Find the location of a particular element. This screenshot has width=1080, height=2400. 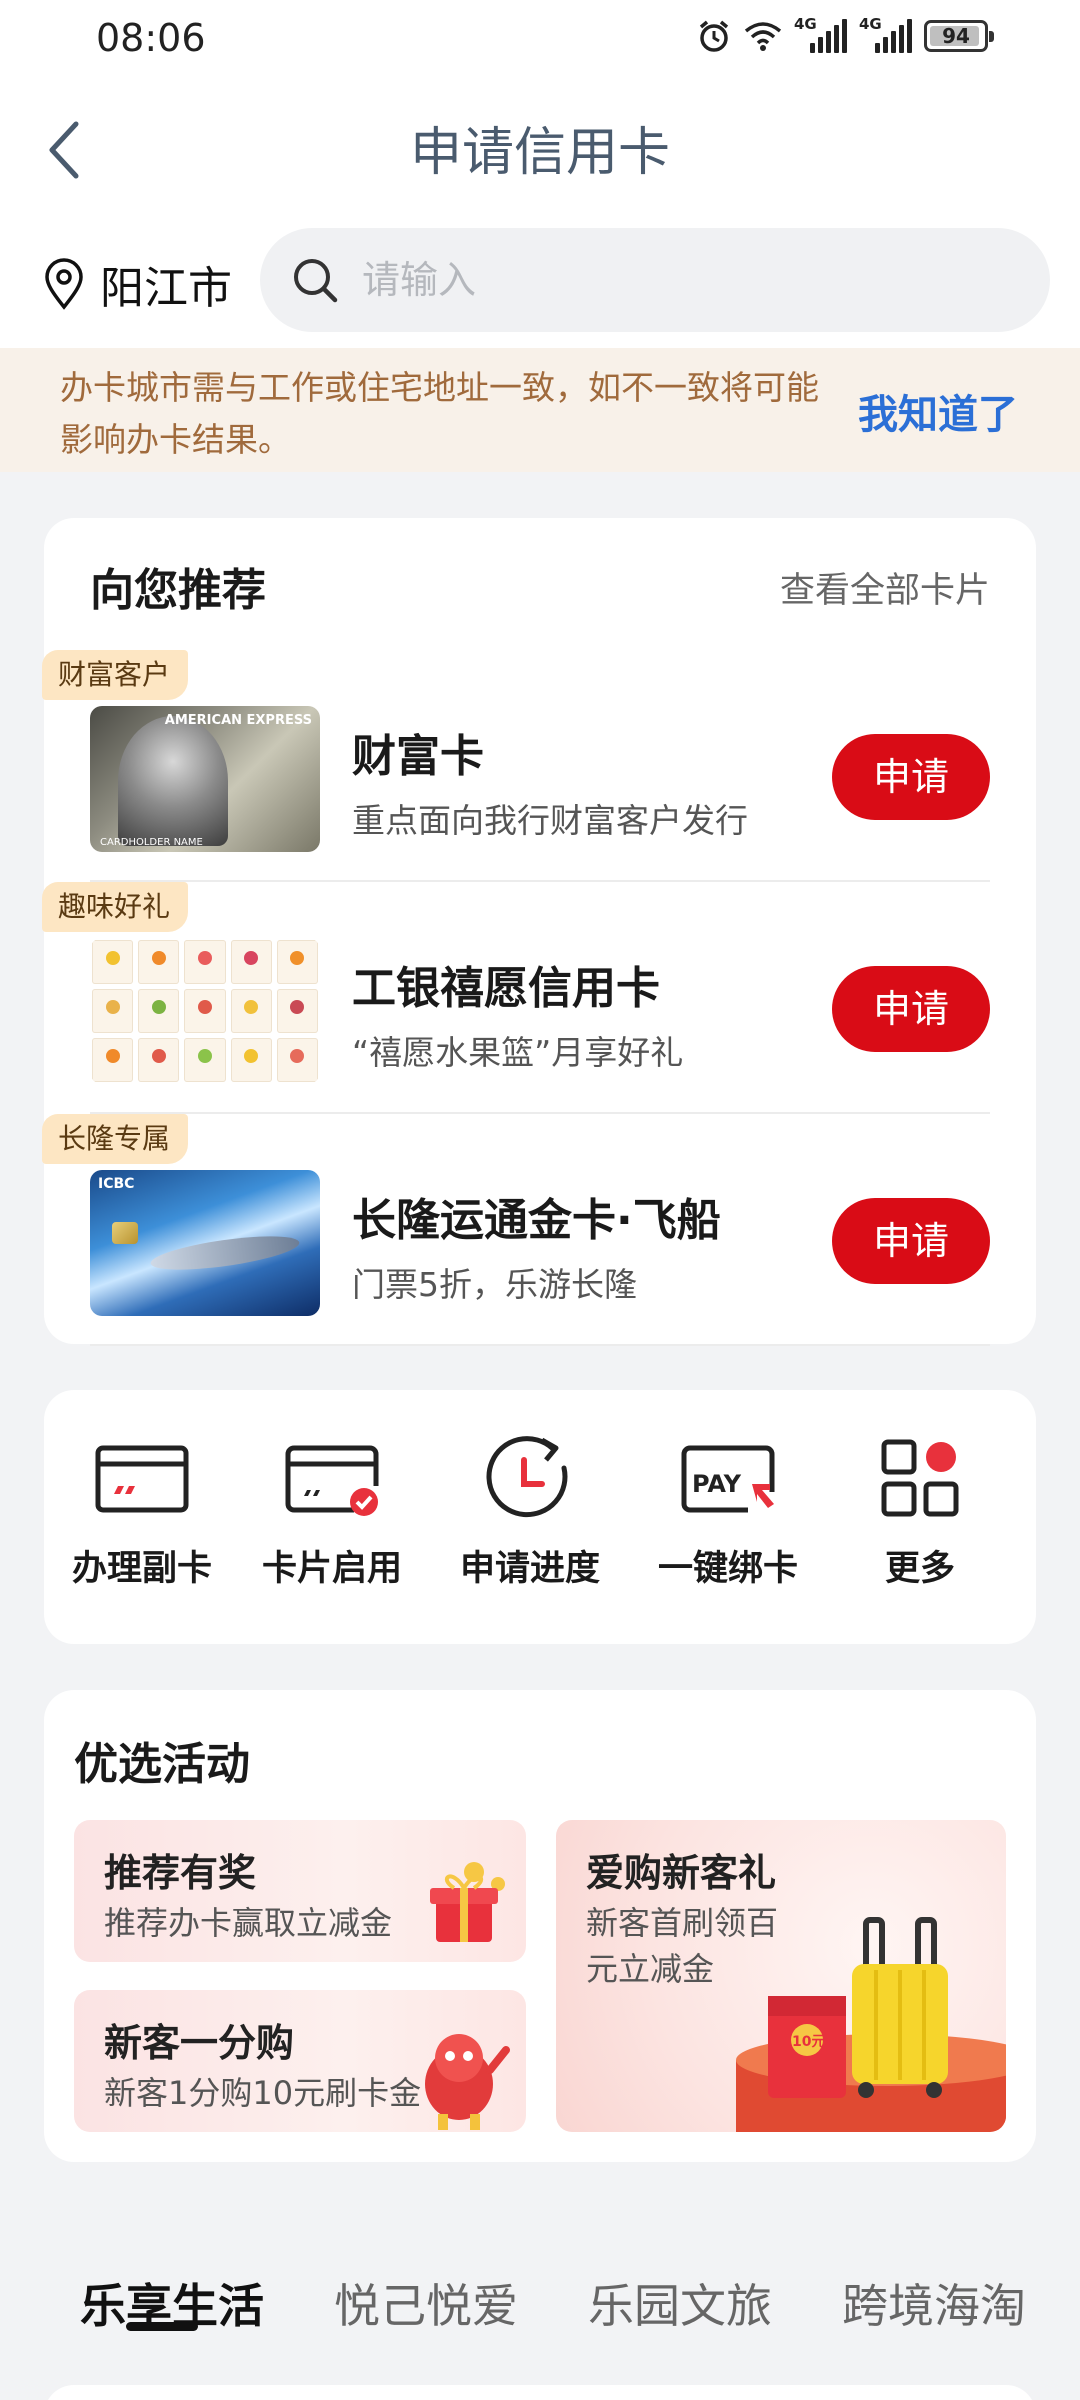

product-desc: 门票5折，乐游长隆 is located at coordinates (494, 1284).